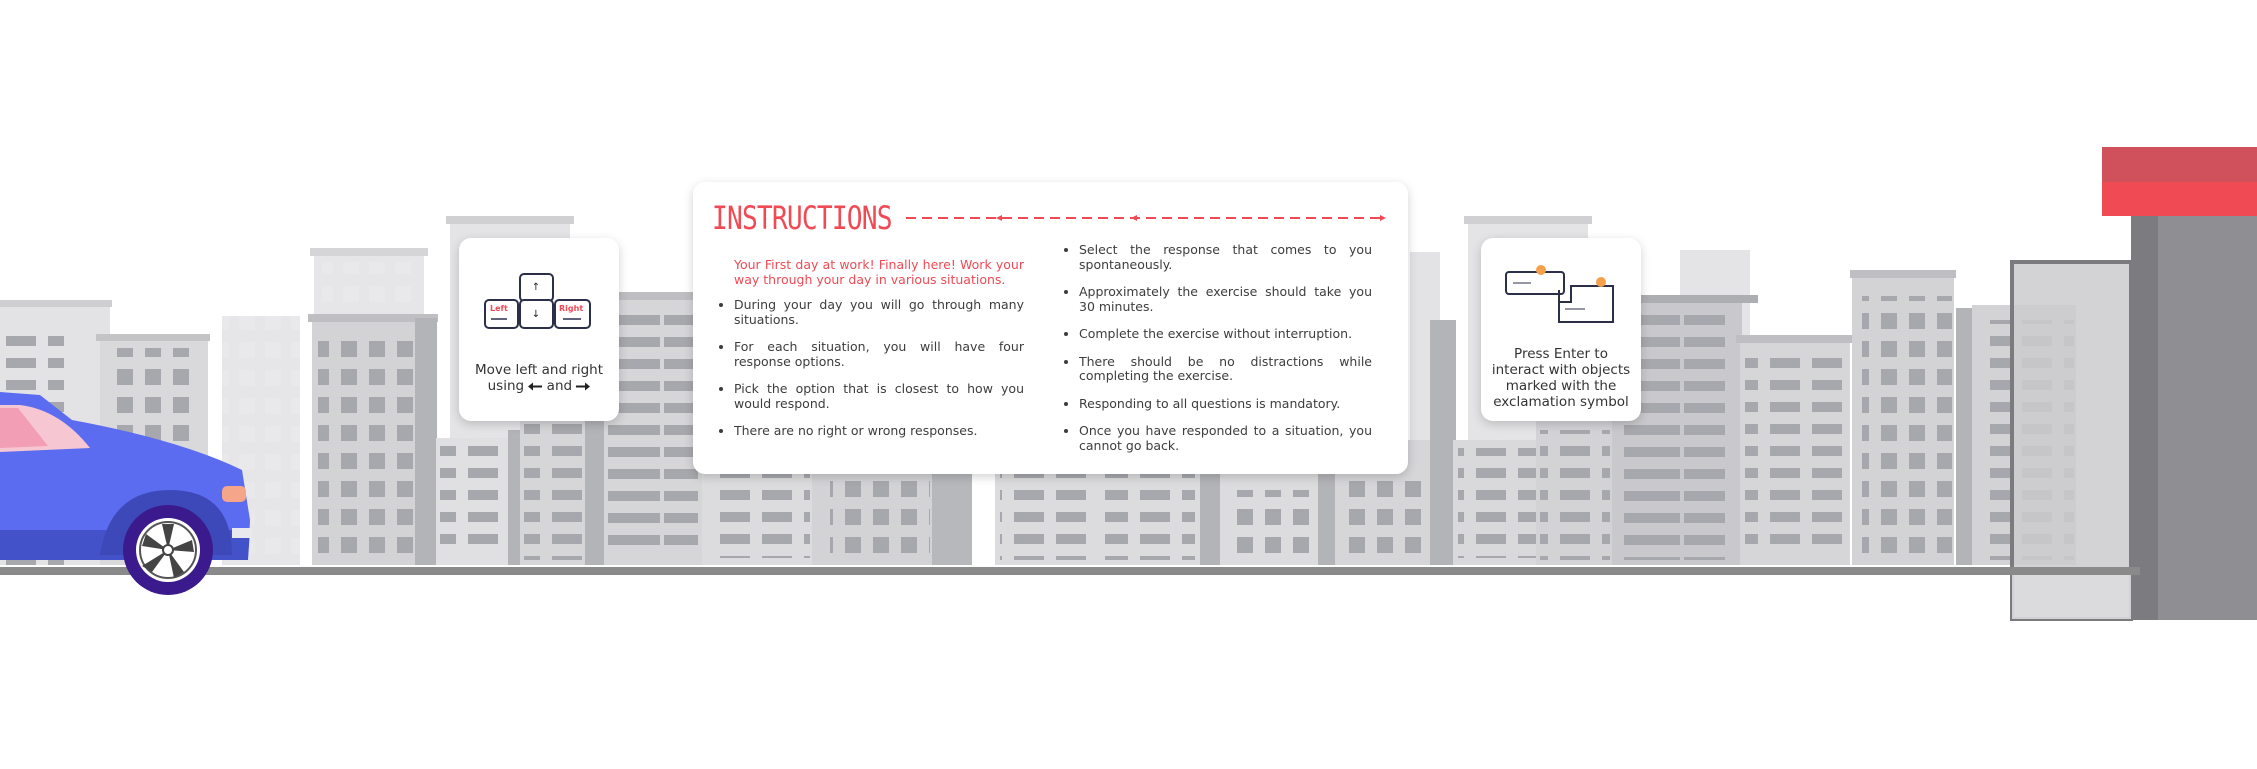  Describe the element at coordinates (537, 301) in the screenshot. I see `arrow-keys-icon: ↑ ↓ Left Right` at that location.